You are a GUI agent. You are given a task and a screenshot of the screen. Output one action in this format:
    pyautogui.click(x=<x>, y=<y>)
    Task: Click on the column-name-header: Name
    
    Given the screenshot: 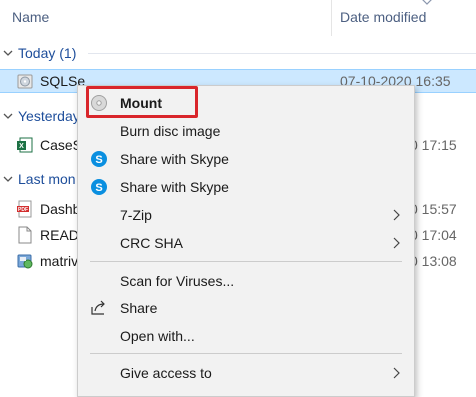 What is the action you would take?
    pyautogui.click(x=30, y=17)
    